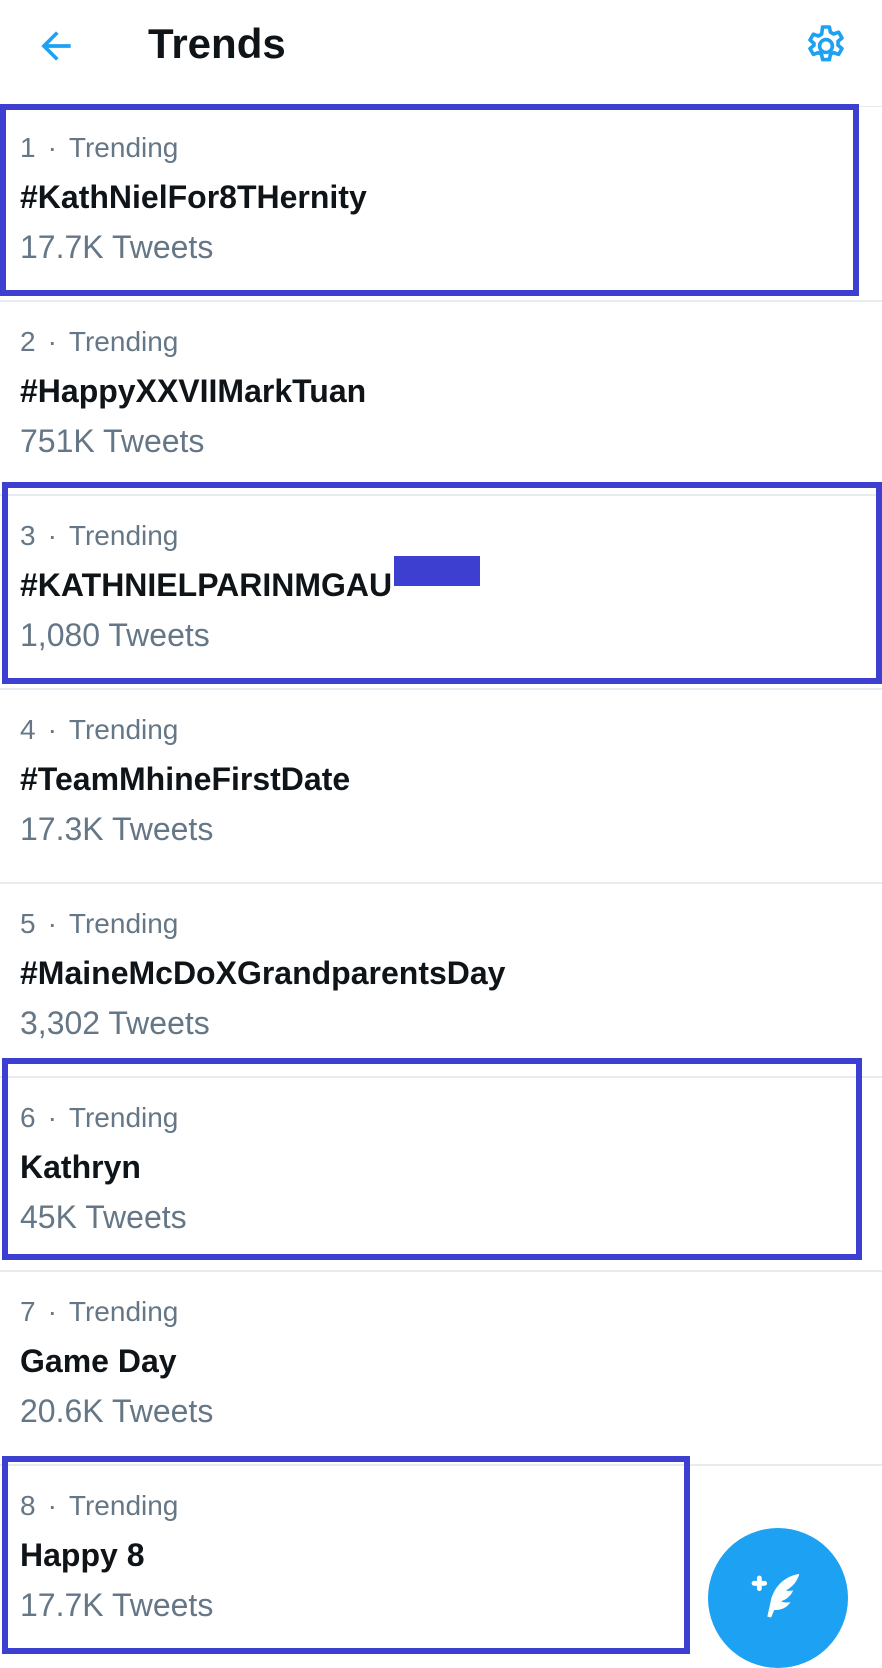 This screenshot has width=882, height=1668. What do you see at coordinates (28, 1117) in the screenshot?
I see `trend-rank: 6` at bounding box center [28, 1117].